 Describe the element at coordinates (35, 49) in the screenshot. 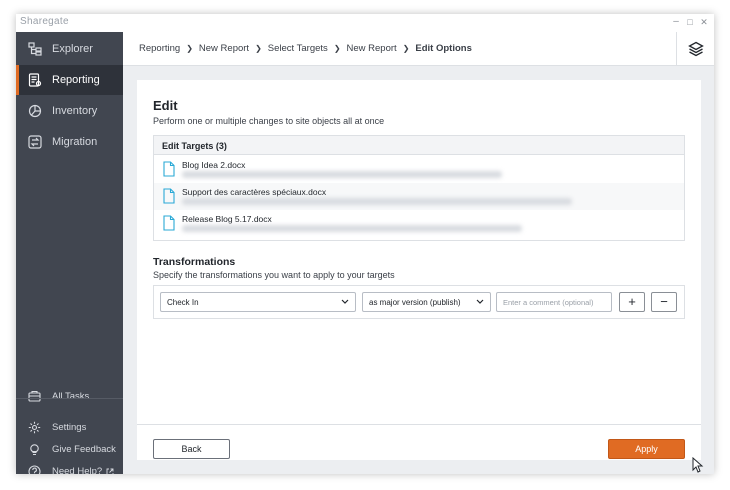

I see `explorer-icon` at that location.